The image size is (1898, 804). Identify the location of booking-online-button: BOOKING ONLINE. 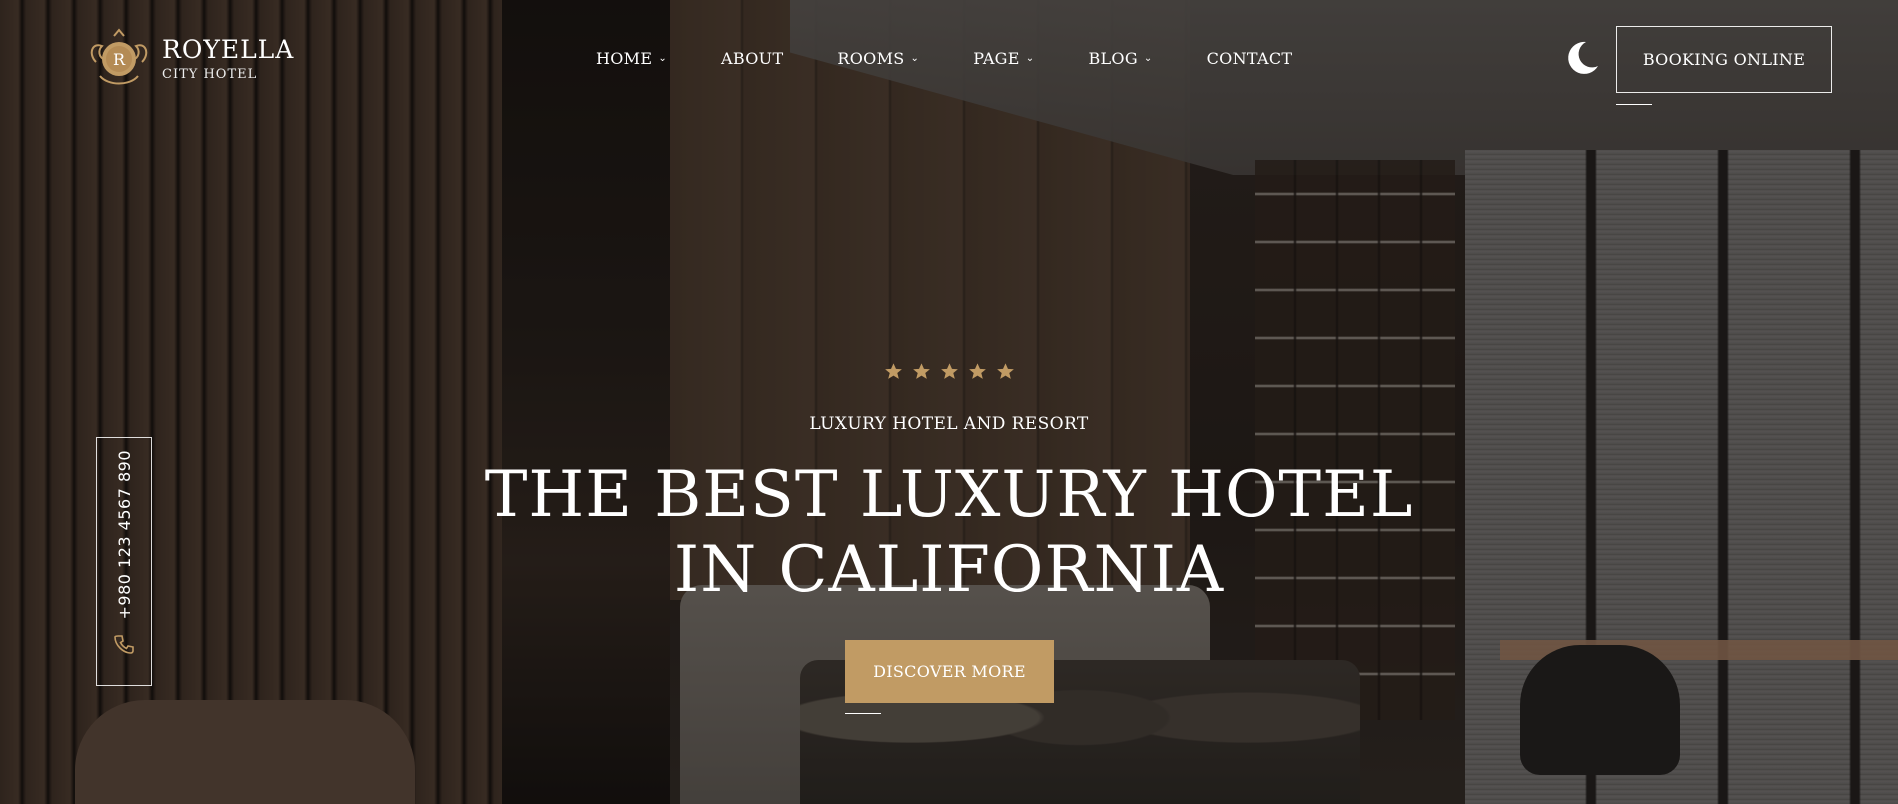
(1724, 59).